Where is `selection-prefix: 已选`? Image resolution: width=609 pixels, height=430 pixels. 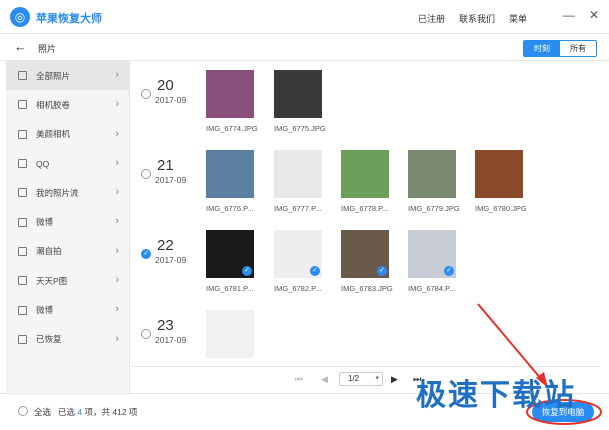
selection-prefix: 已选 is located at coordinates (67, 412).